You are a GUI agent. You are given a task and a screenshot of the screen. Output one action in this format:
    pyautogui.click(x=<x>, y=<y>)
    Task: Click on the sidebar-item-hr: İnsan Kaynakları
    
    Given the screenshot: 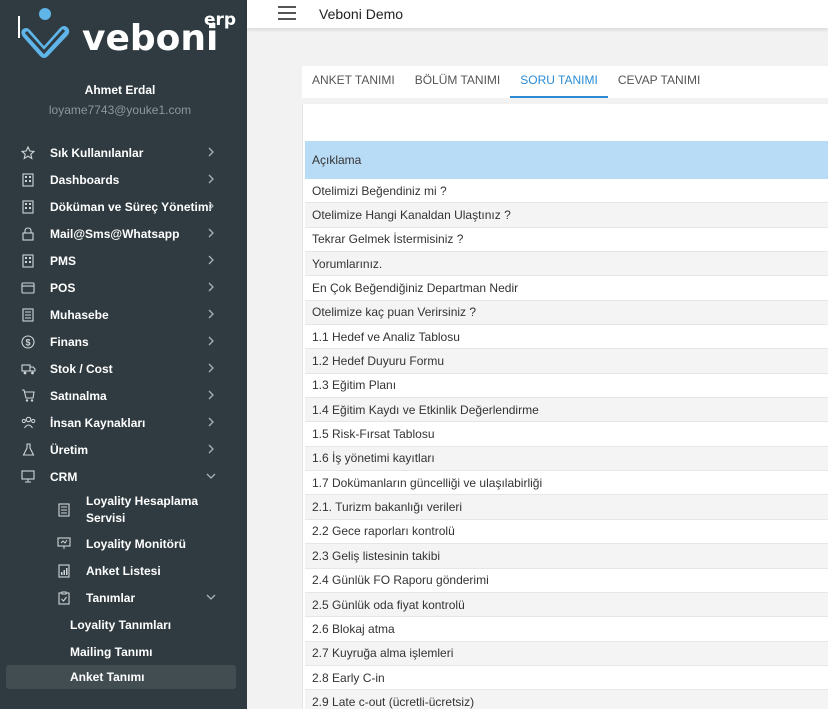 What is the action you would take?
    pyautogui.click(x=123, y=422)
    